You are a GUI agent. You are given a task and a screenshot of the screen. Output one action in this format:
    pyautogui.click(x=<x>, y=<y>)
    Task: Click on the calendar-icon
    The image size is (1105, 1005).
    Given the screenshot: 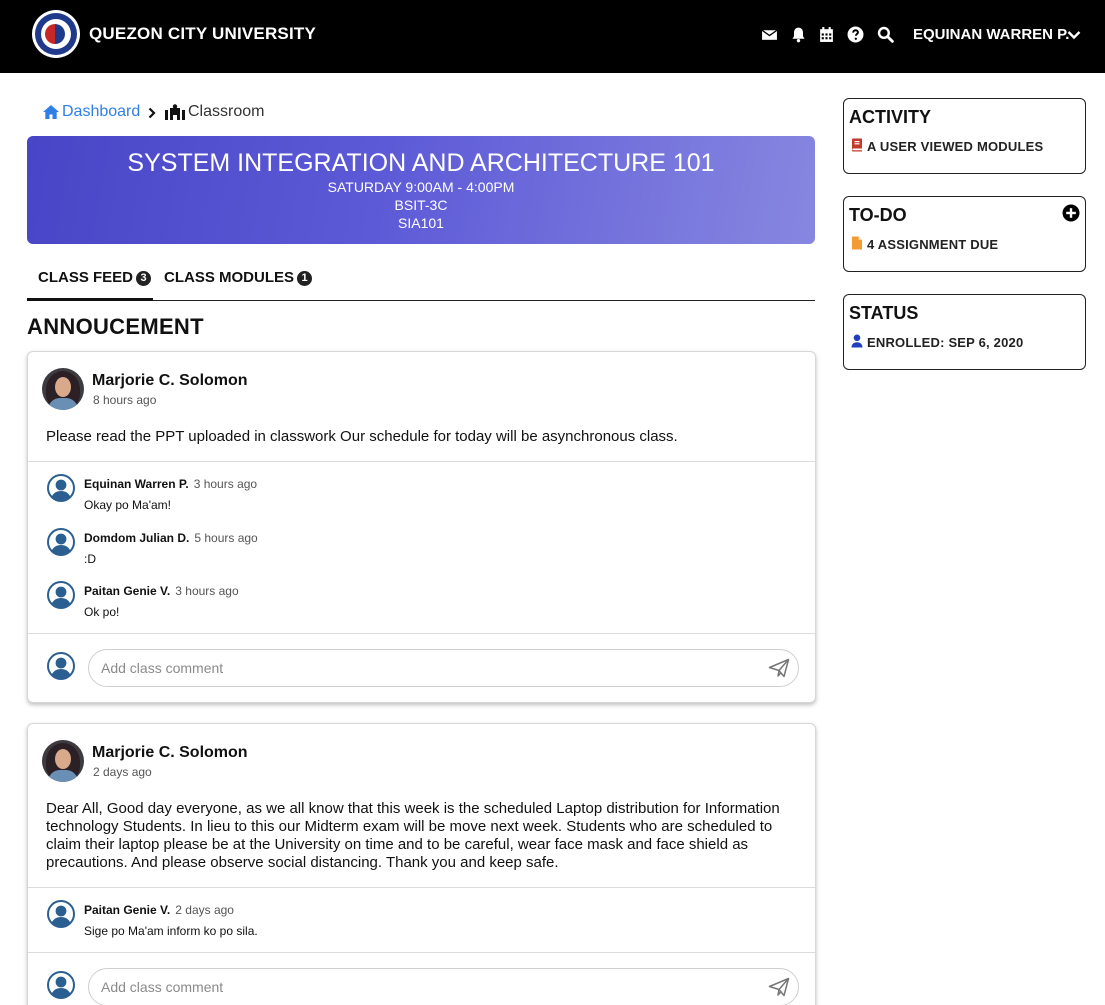 What is the action you would take?
    pyautogui.click(x=826, y=34)
    